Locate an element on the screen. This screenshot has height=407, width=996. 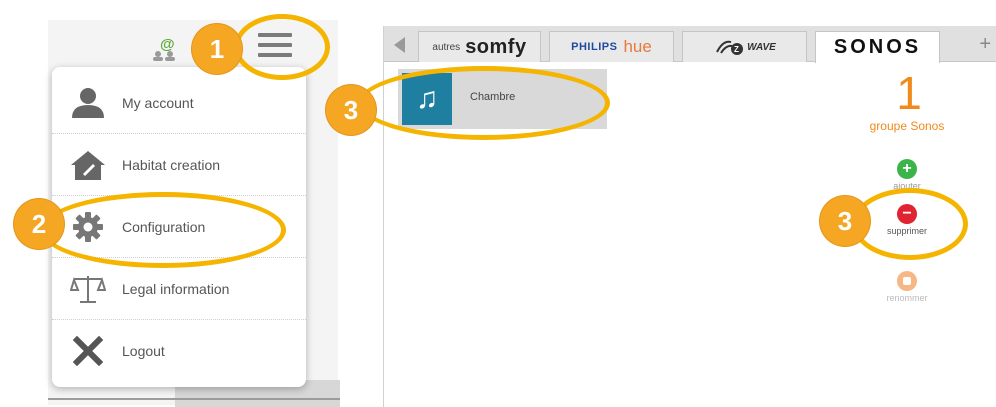
rename-icon is located at coordinates (907, 281).